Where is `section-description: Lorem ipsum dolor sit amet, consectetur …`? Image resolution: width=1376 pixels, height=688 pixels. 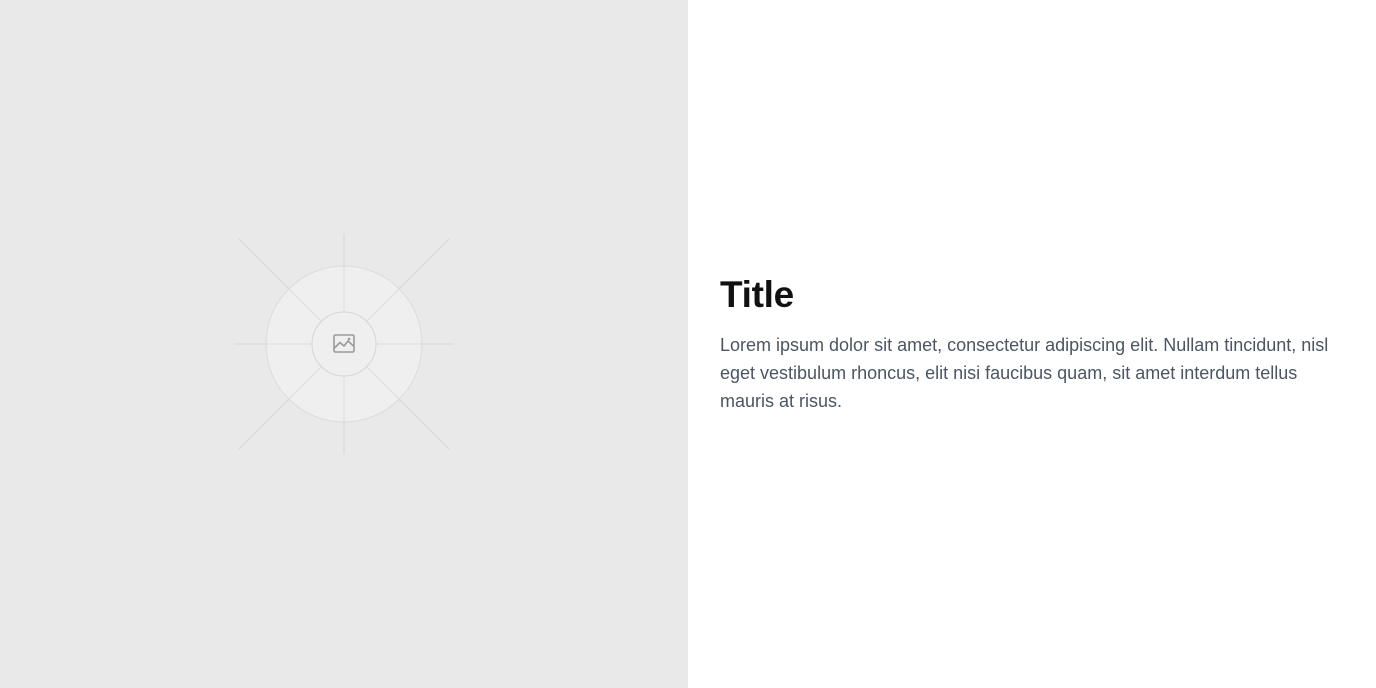
section-description: Lorem ipsum dolor sit amet, consectetur … is located at coordinates (1024, 373).